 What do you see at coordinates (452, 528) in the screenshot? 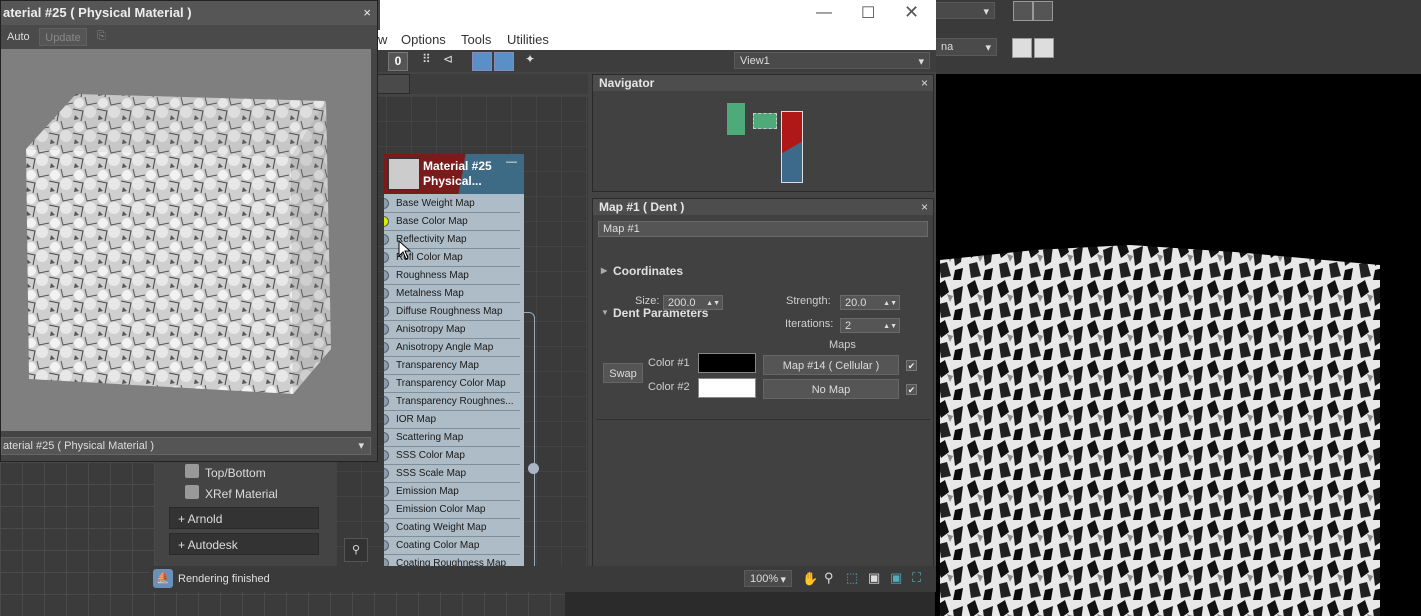
I see `node-slot: Coating Weight Map` at bounding box center [452, 528].